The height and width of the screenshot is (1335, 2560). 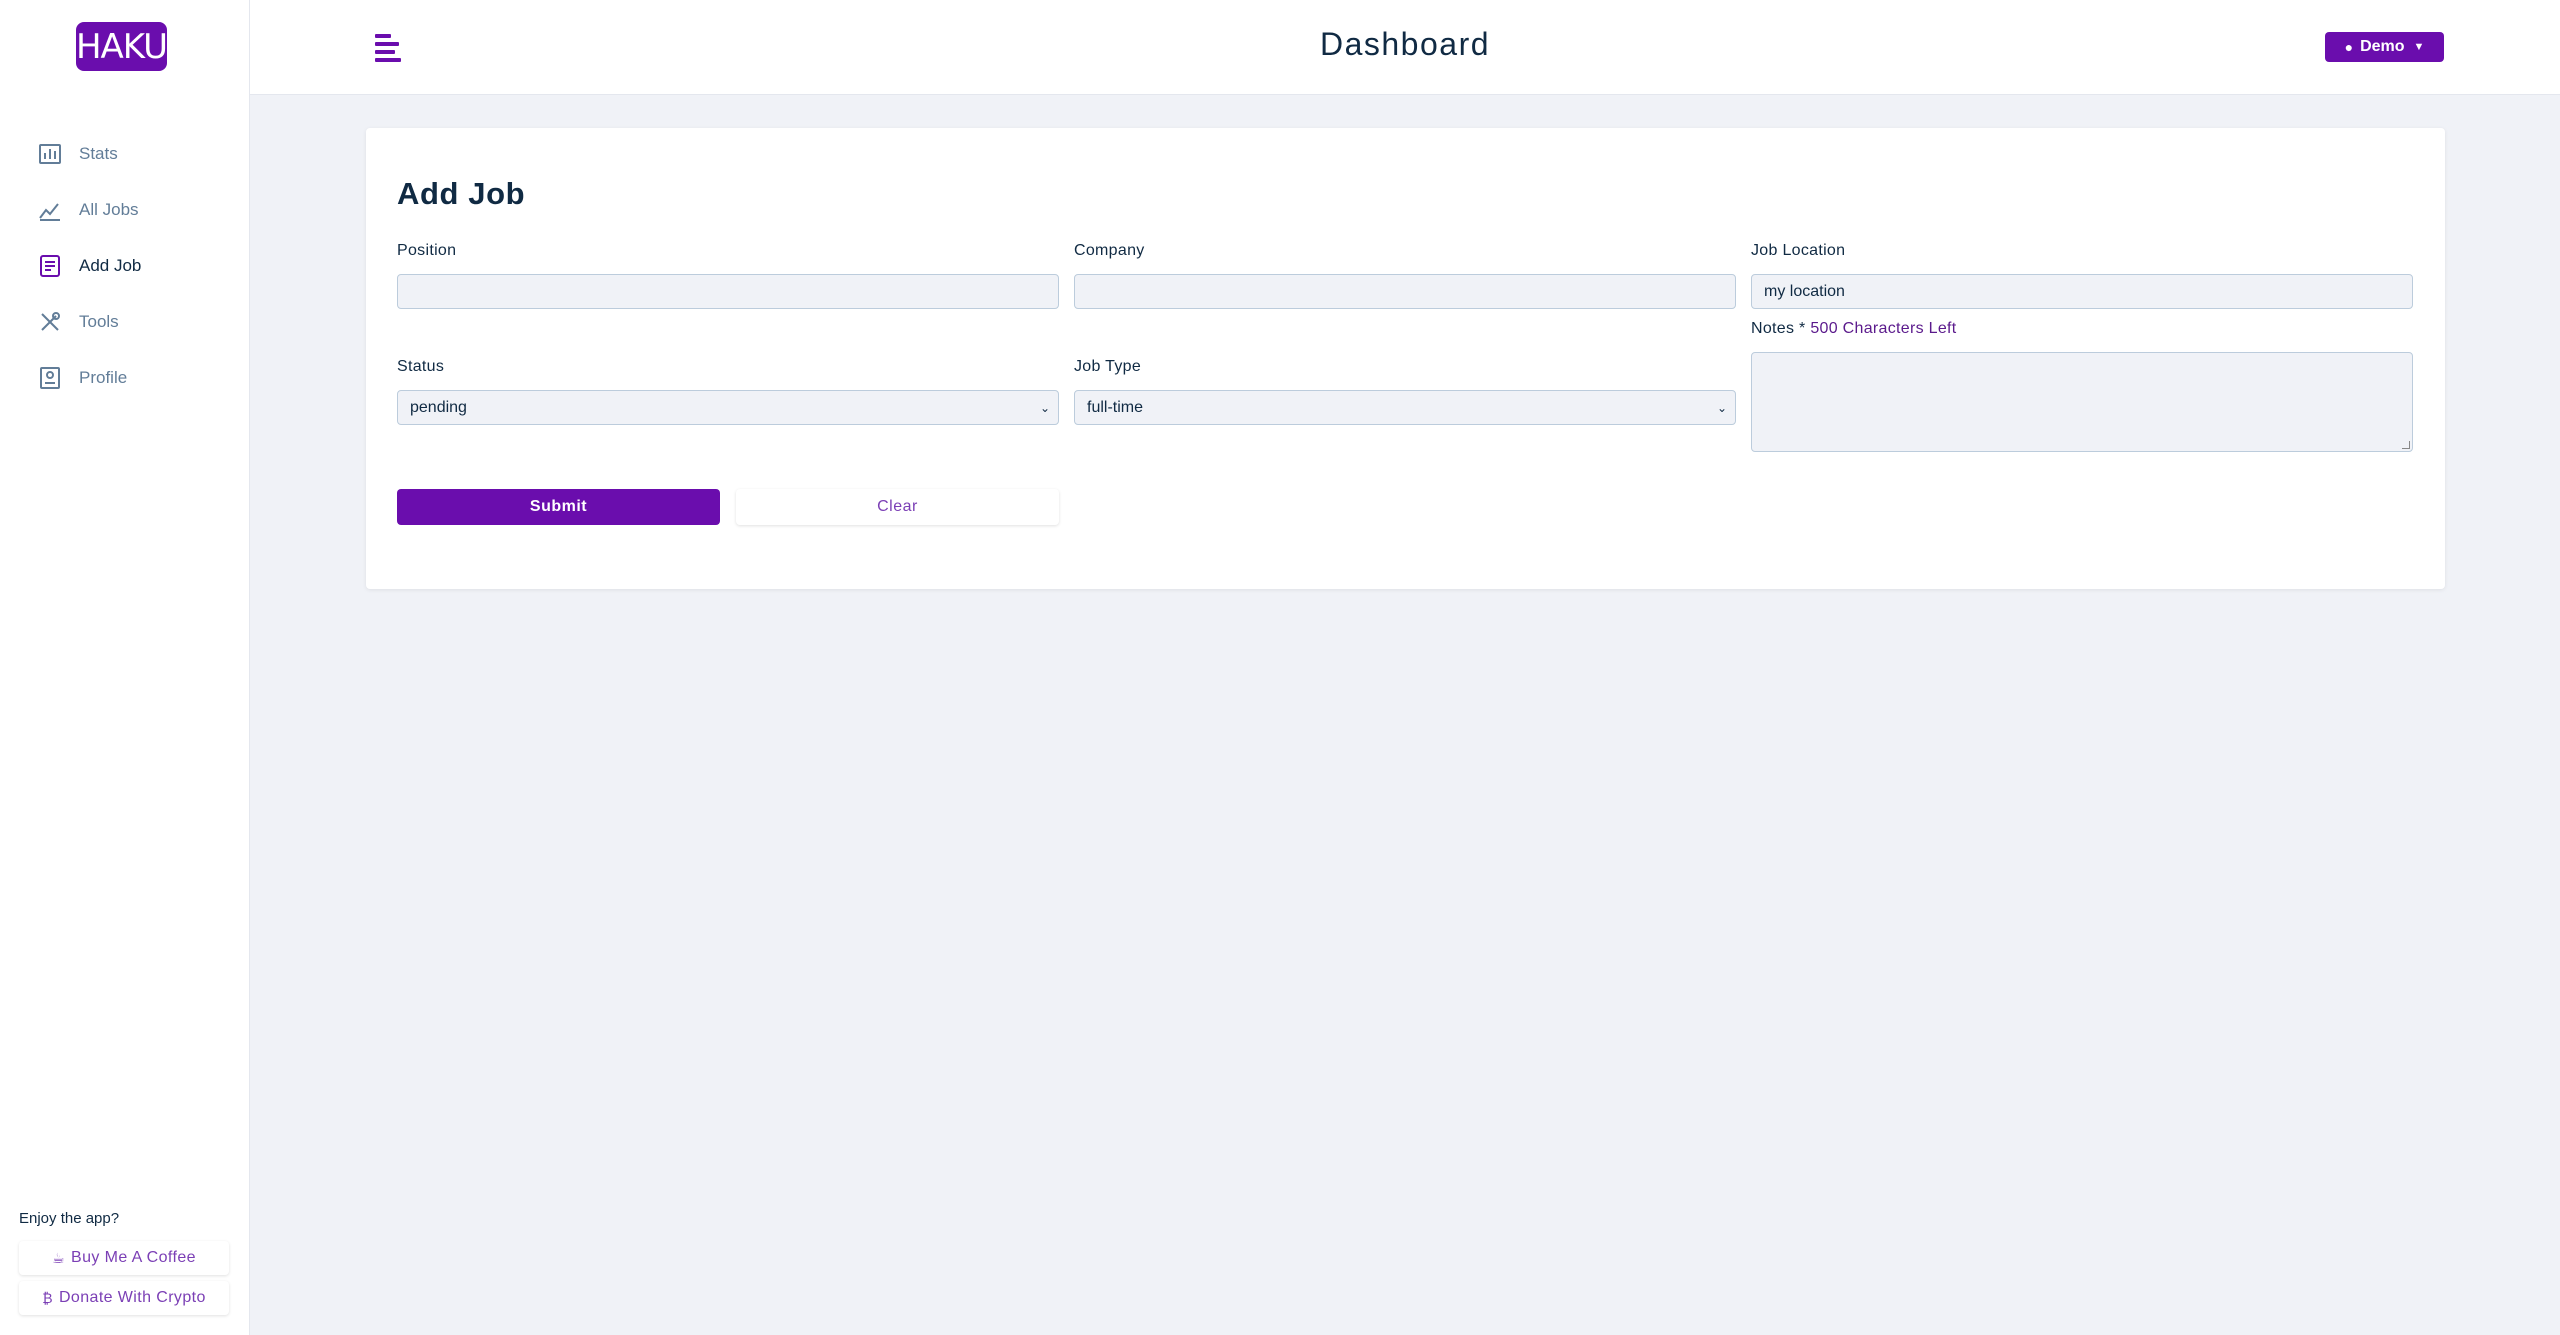 What do you see at coordinates (103, 377) in the screenshot?
I see `sidebar-item-label: Profile` at bounding box center [103, 377].